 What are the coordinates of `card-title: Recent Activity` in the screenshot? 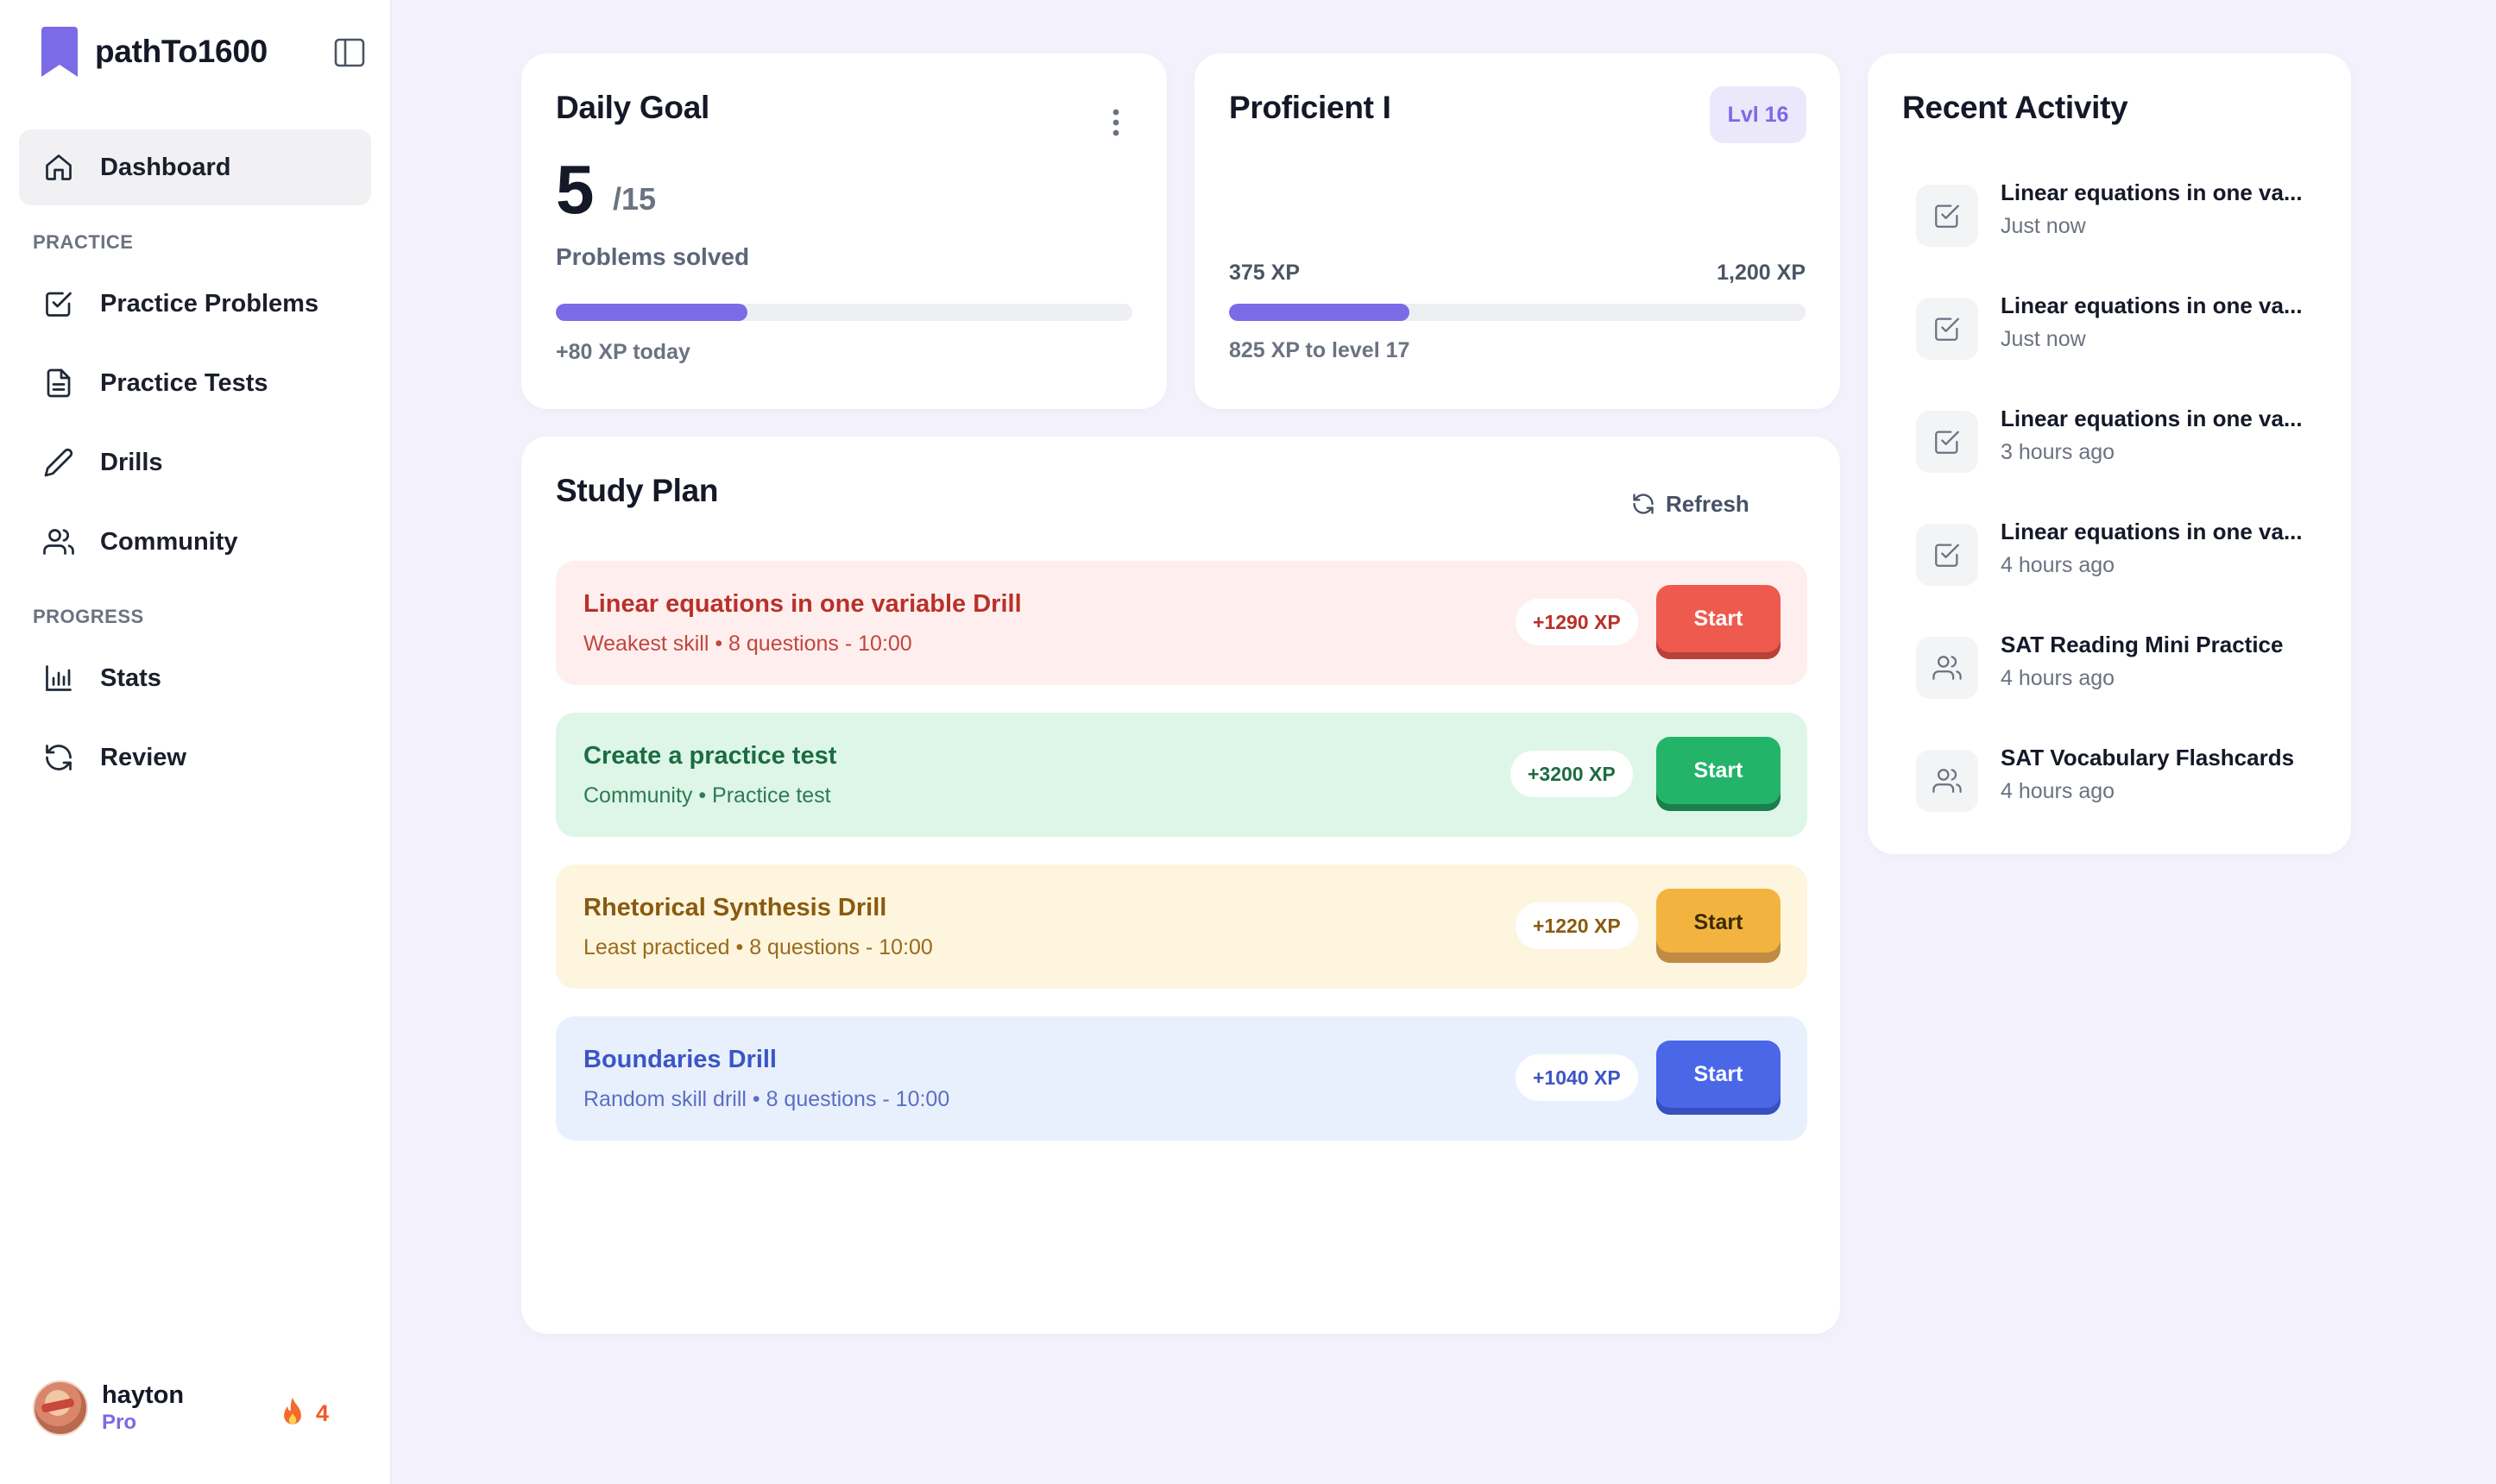 It's located at (2015, 107).